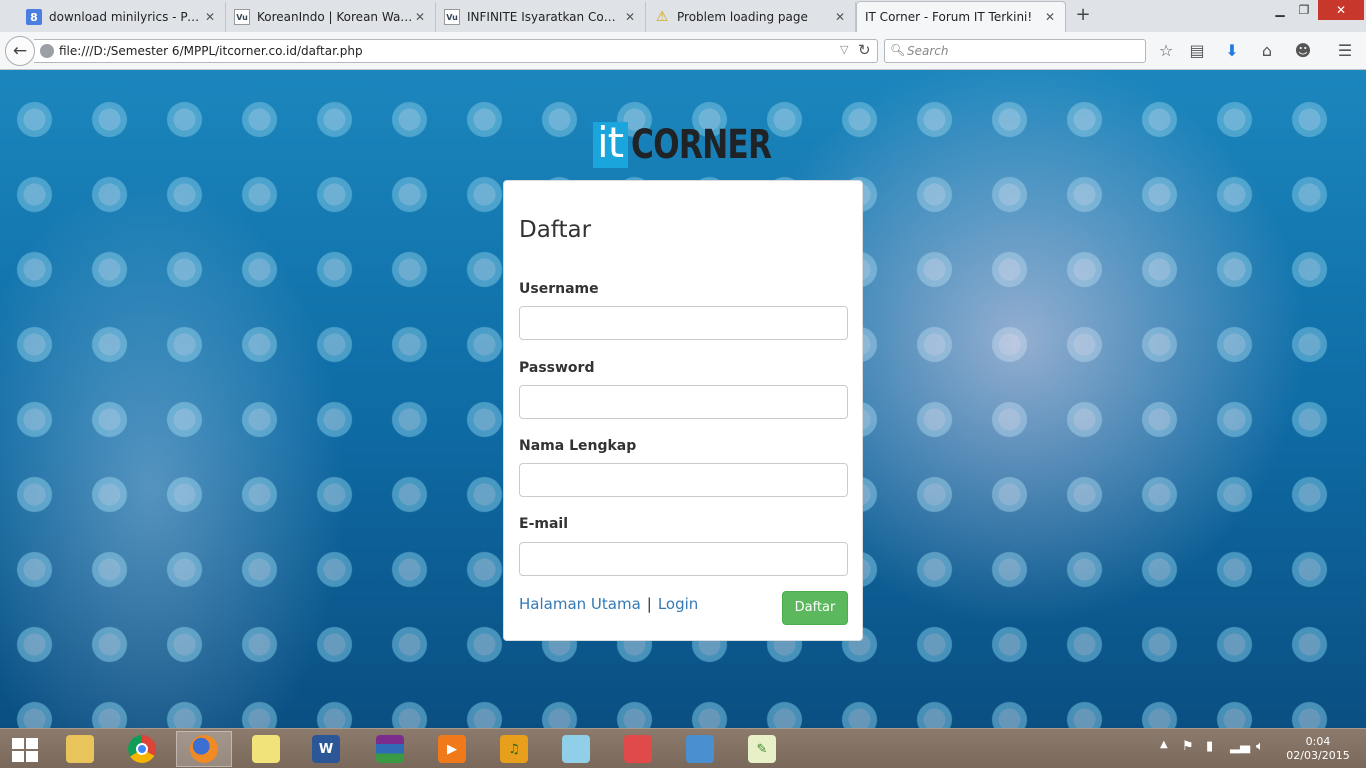 The image size is (1366, 768). What do you see at coordinates (683, 323) in the screenshot?
I see `username-field` at bounding box center [683, 323].